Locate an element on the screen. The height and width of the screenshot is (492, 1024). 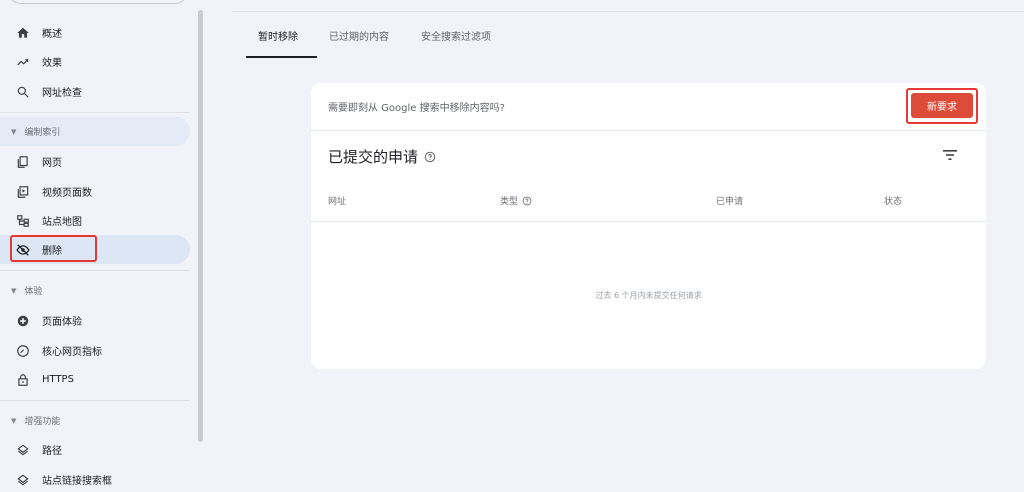
trending-up-icon is located at coordinates (23, 62).